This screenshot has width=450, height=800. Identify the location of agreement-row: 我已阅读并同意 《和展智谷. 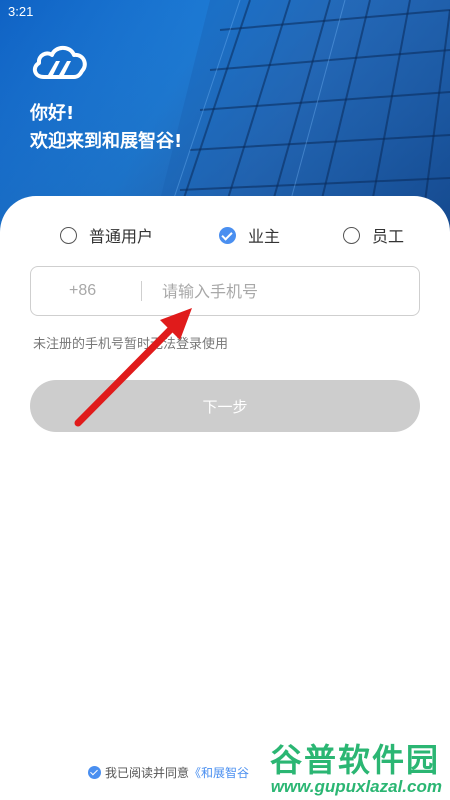
(168, 772).